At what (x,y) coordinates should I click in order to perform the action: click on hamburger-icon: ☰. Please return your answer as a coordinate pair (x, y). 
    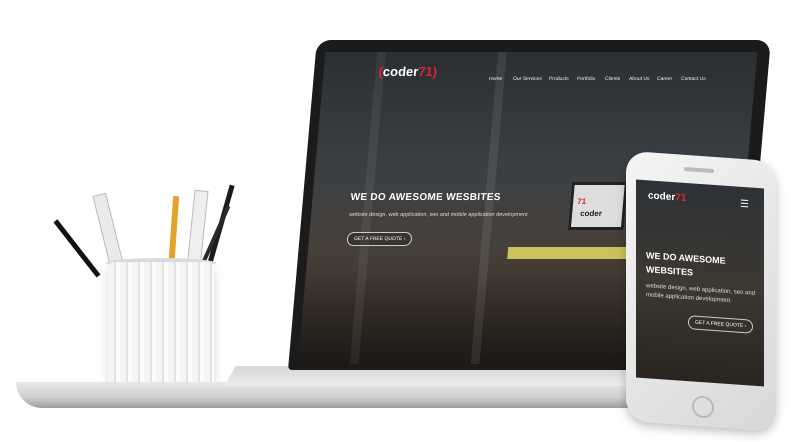
    Looking at the image, I should click on (744, 205).